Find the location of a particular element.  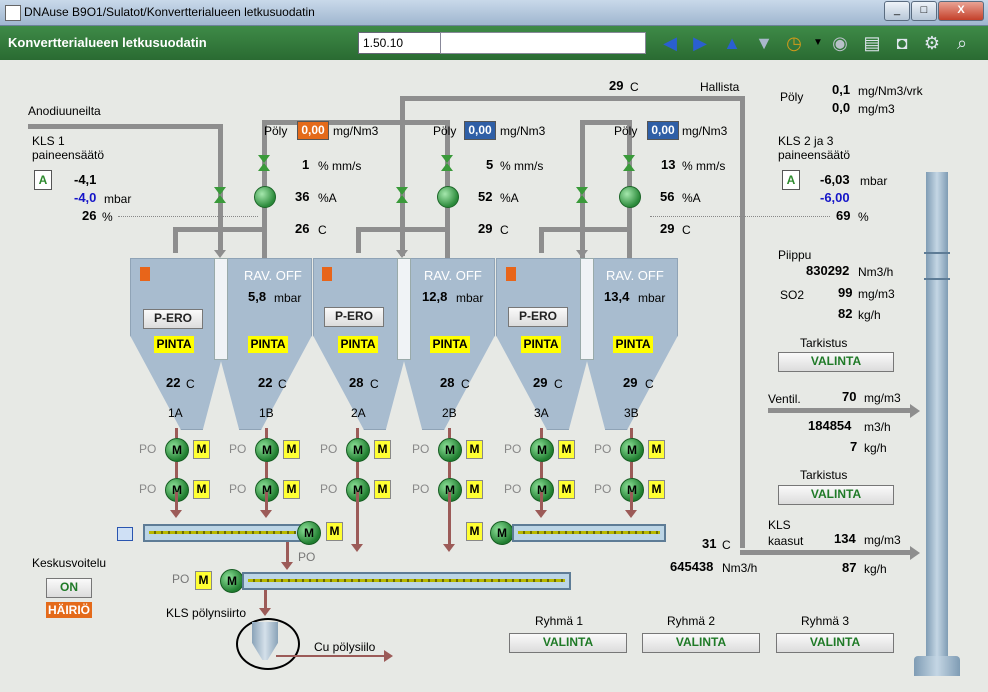

pipe-hallista is located at coordinates (572, 98).